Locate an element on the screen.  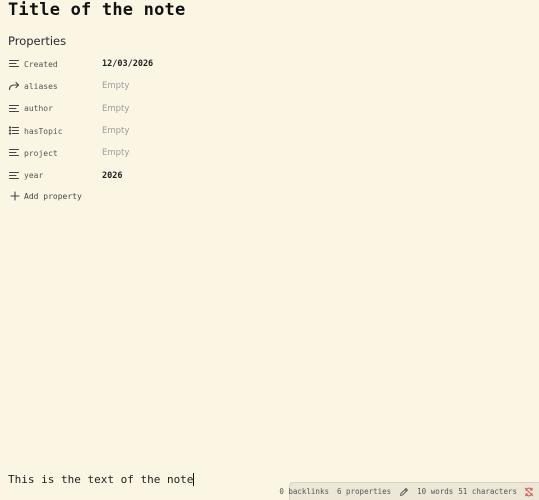
list-icon is located at coordinates (14, 131).